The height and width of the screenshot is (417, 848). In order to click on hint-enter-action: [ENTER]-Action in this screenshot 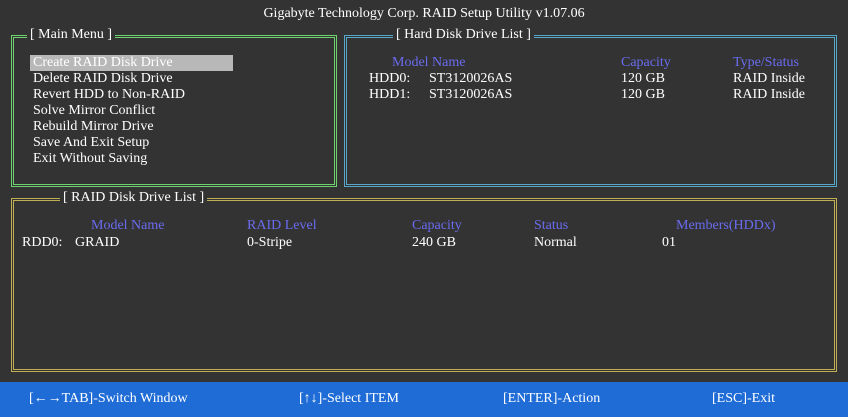, I will do `click(552, 398)`.